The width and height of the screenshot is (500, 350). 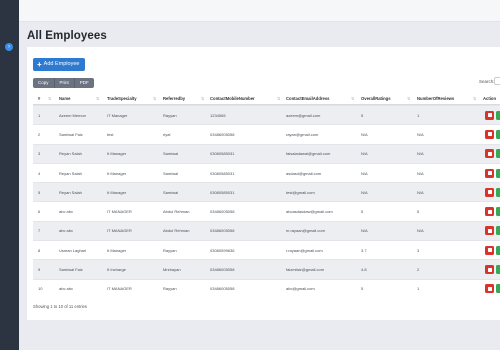 What do you see at coordinates (308, 154) in the screenshot?
I see `cell-email: faisaladawal@gmail.com` at bounding box center [308, 154].